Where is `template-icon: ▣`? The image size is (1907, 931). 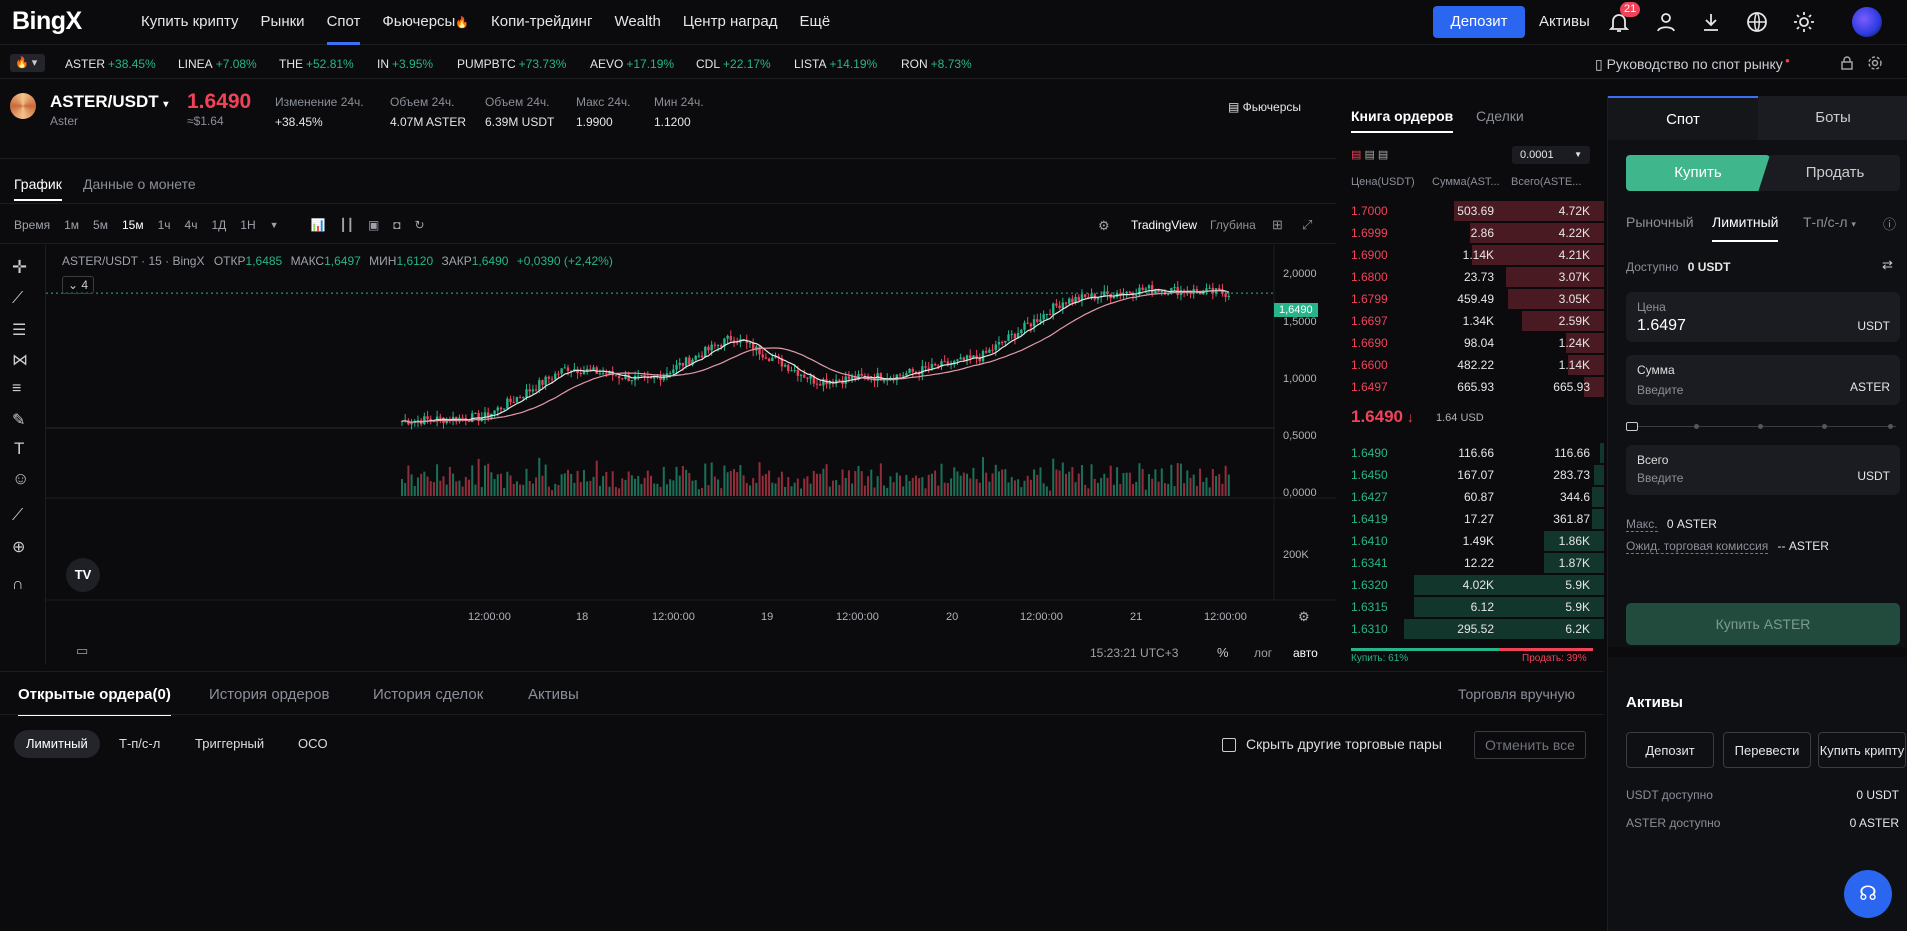 template-icon: ▣ is located at coordinates (373, 225).